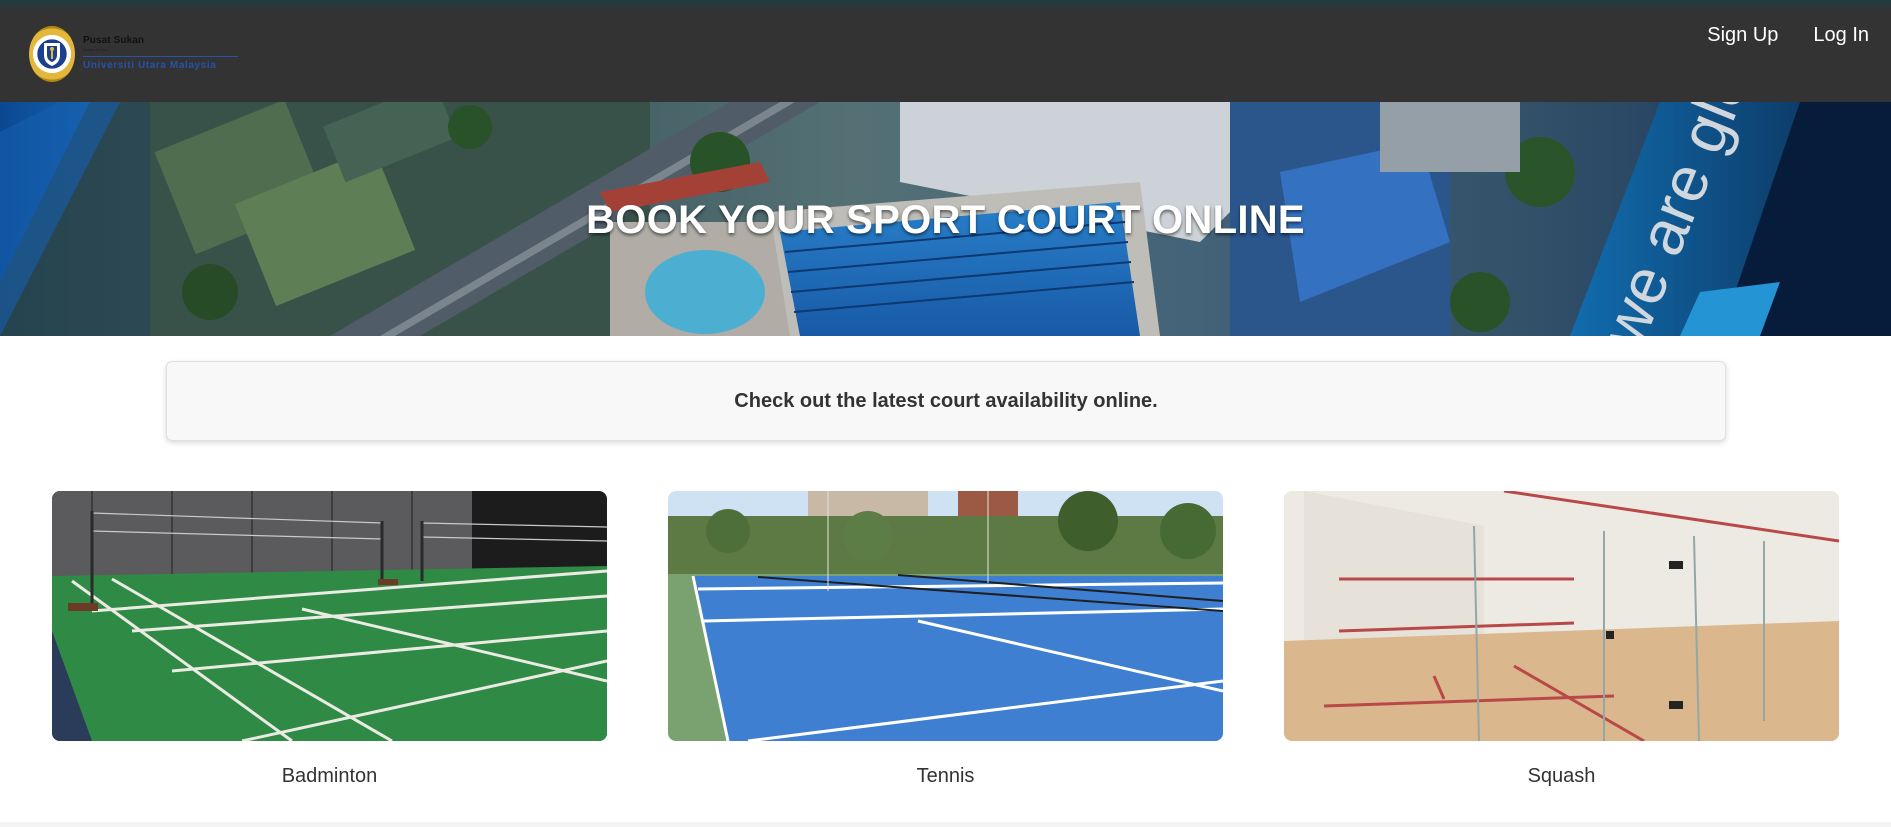 This screenshot has height=827, width=1891. Describe the element at coordinates (160, 56) in the screenshot. I see `brand-divider` at that location.